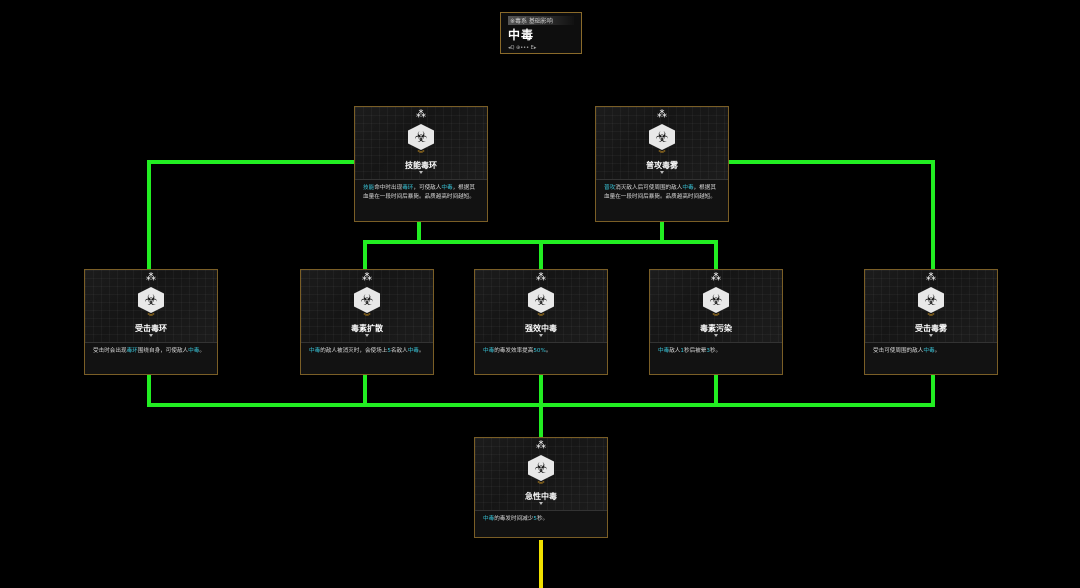  Describe the element at coordinates (388, 188) in the screenshot. I see `description-text: 命中时出现` at that location.